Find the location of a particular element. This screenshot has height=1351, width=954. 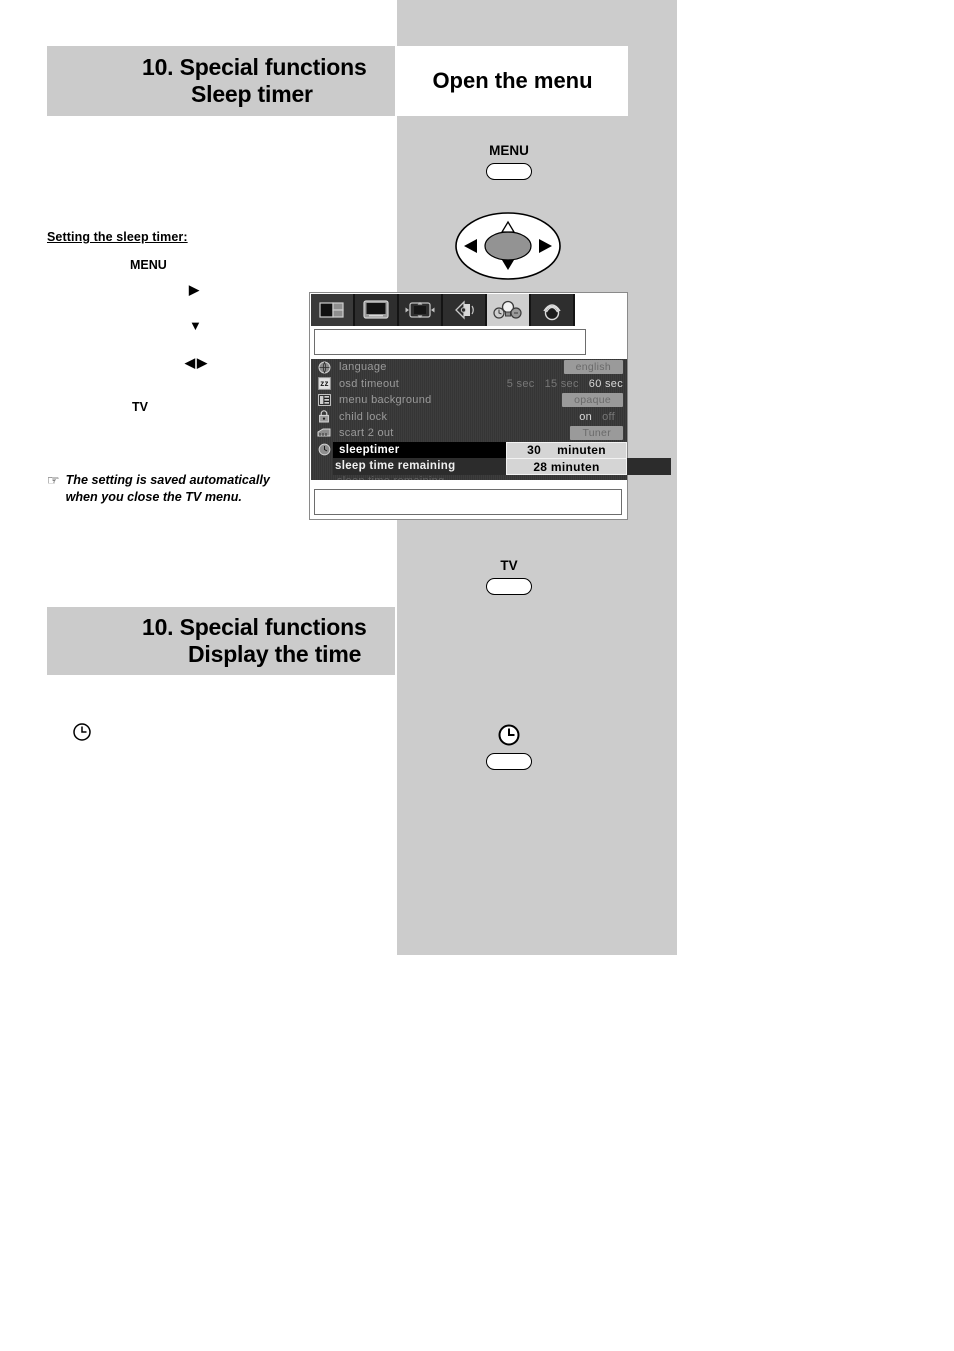

remote-clock-button-group is located at coordinates (509, 746).